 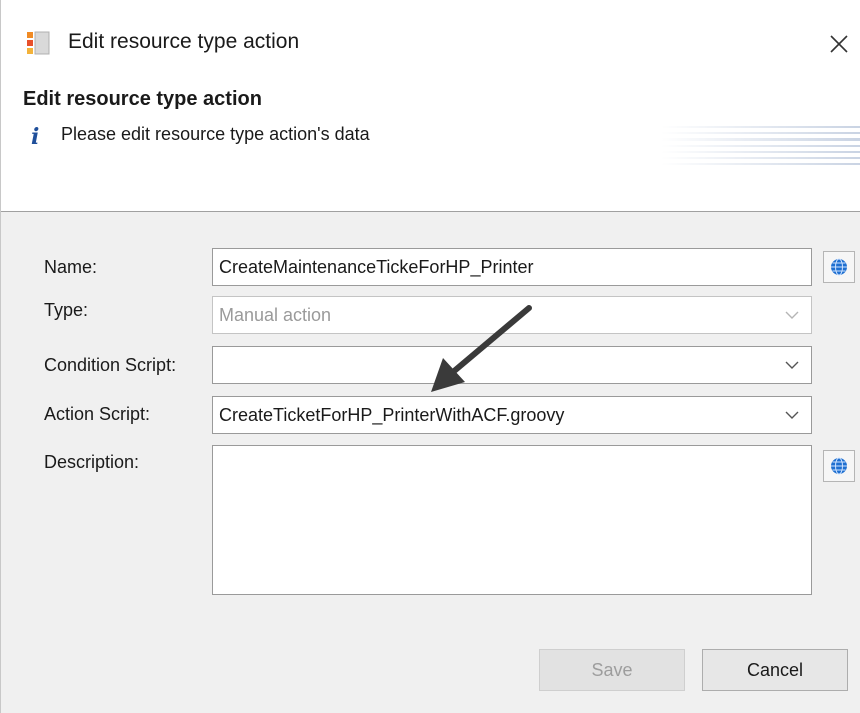 What do you see at coordinates (184, 41) in the screenshot?
I see `window-title: Edit resource type action` at bounding box center [184, 41].